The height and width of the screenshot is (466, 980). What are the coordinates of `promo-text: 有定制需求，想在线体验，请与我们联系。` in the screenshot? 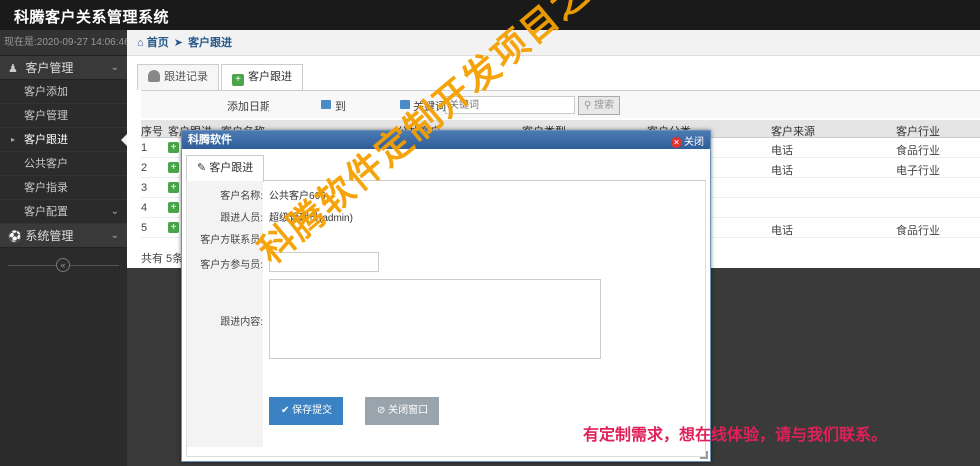 It's located at (735, 435).